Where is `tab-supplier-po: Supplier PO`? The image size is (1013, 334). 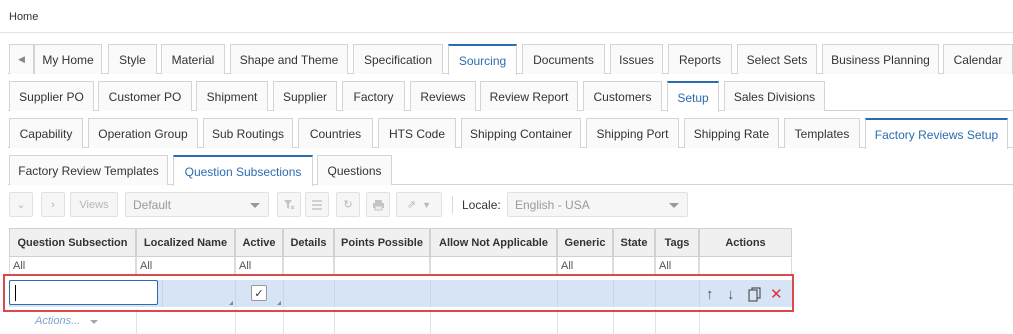 tab-supplier-po: Supplier PO is located at coordinates (51, 96).